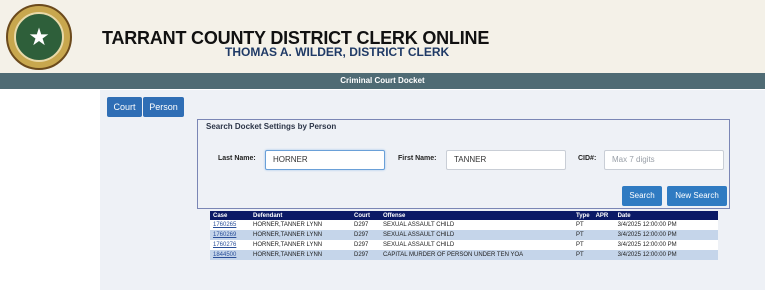 This screenshot has height=300, width=765. Describe the element at coordinates (365, 215) in the screenshot. I see `column-header-court: Court` at that location.